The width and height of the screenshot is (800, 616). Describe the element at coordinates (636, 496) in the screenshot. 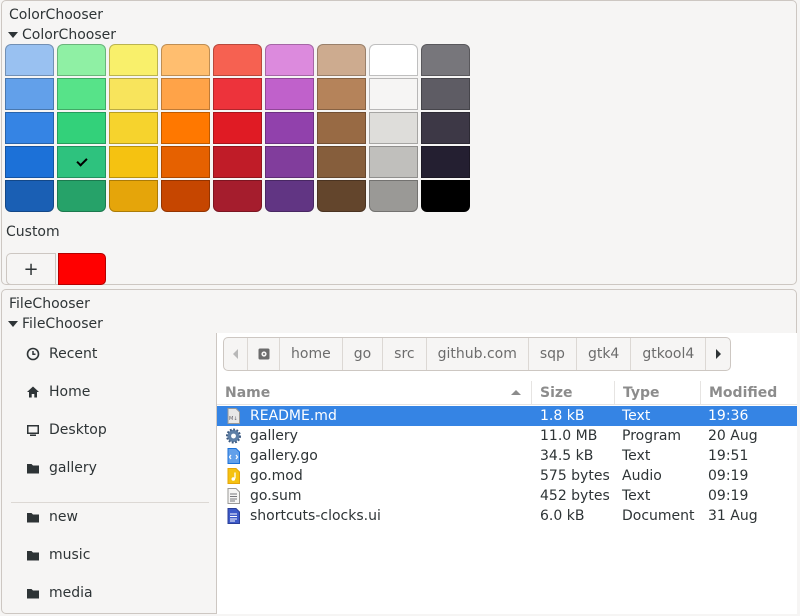

I see `file-type: Text` at that location.